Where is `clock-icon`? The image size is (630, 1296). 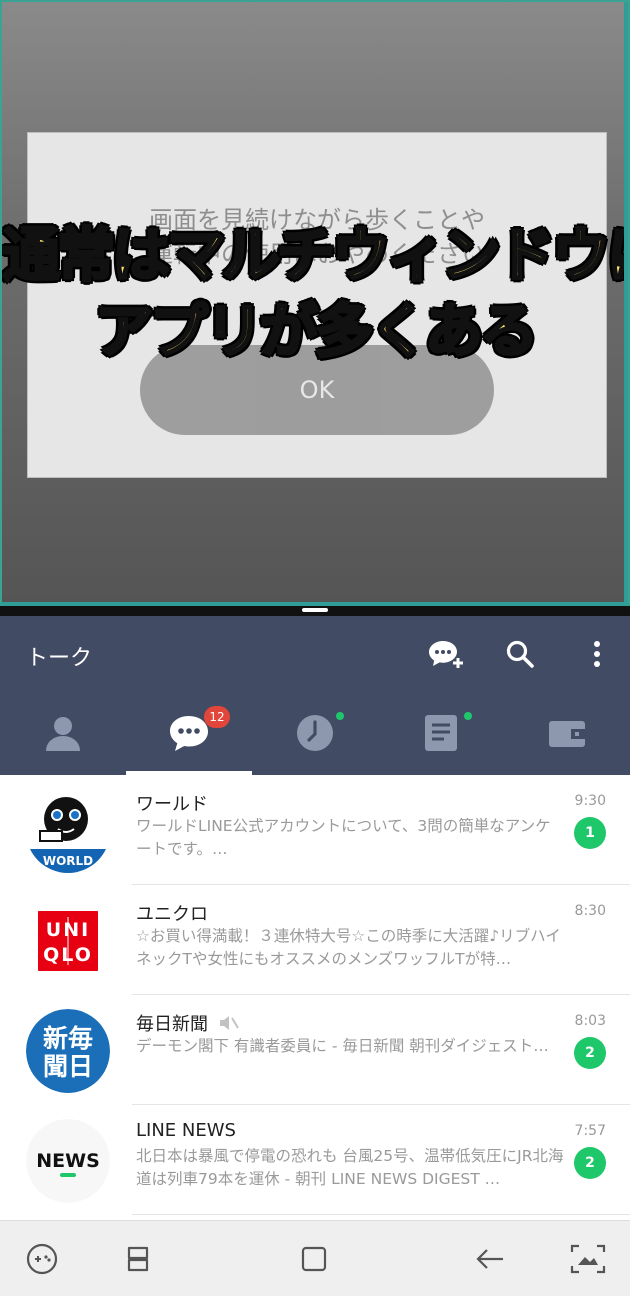
clock-icon is located at coordinates (315, 732).